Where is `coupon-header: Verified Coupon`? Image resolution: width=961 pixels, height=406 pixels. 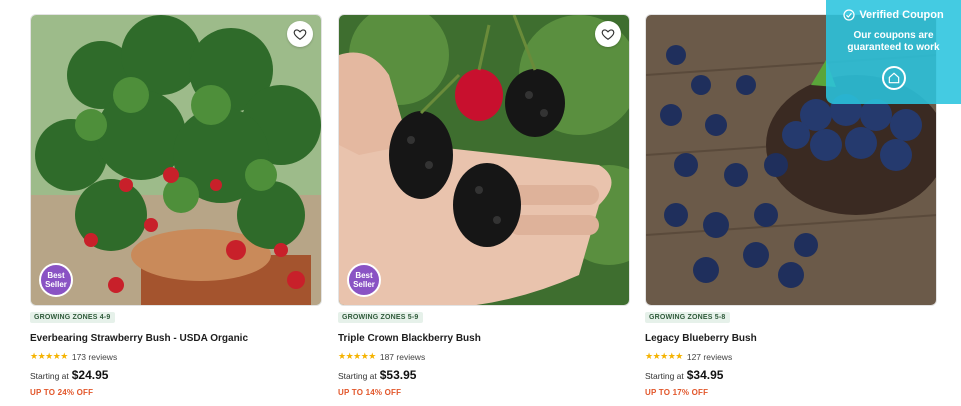 coupon-header: Verified Coupon is located at coordinates (893, 15).